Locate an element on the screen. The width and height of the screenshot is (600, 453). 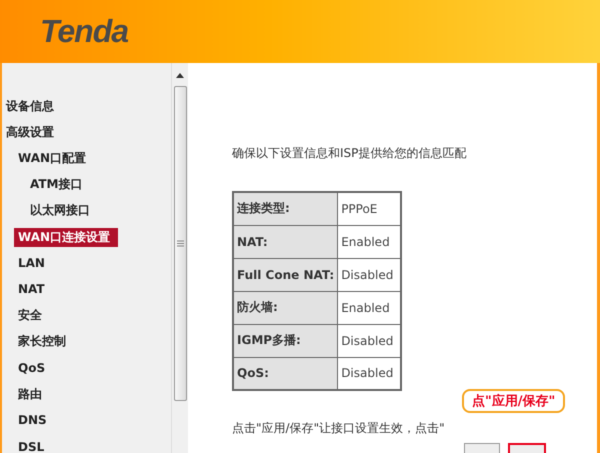
sidebar-item: 以太网接口 is located at coordinates (64, 210).